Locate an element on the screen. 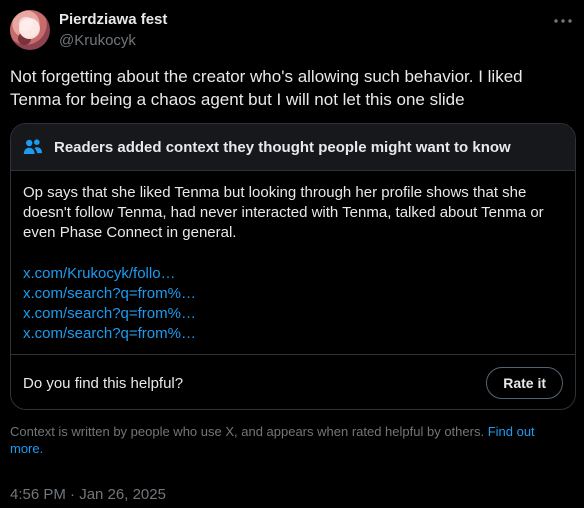  author-handle: @Krukocyk is located at coordinates (97, 41).